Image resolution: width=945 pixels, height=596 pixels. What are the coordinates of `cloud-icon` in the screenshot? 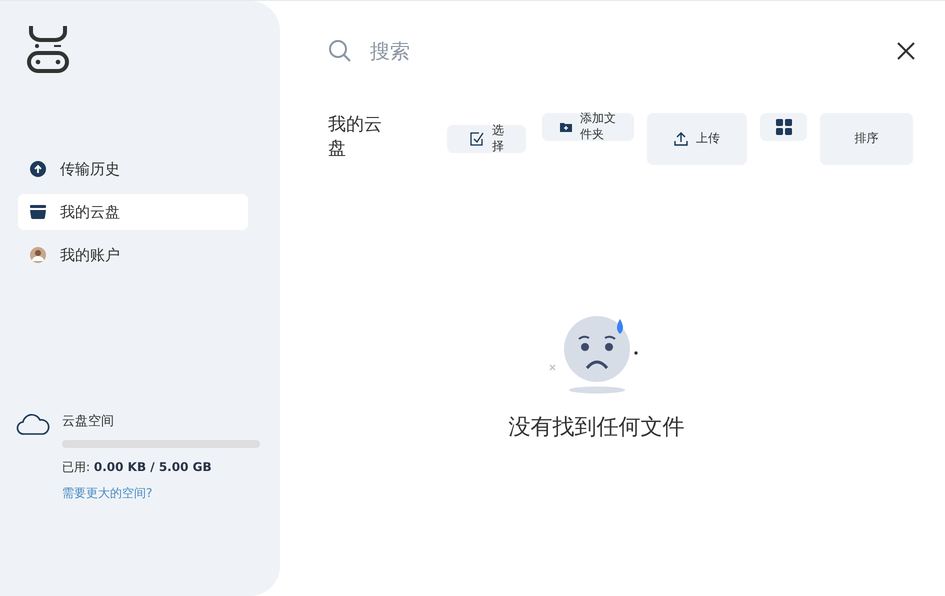 It's located at (33, 424).